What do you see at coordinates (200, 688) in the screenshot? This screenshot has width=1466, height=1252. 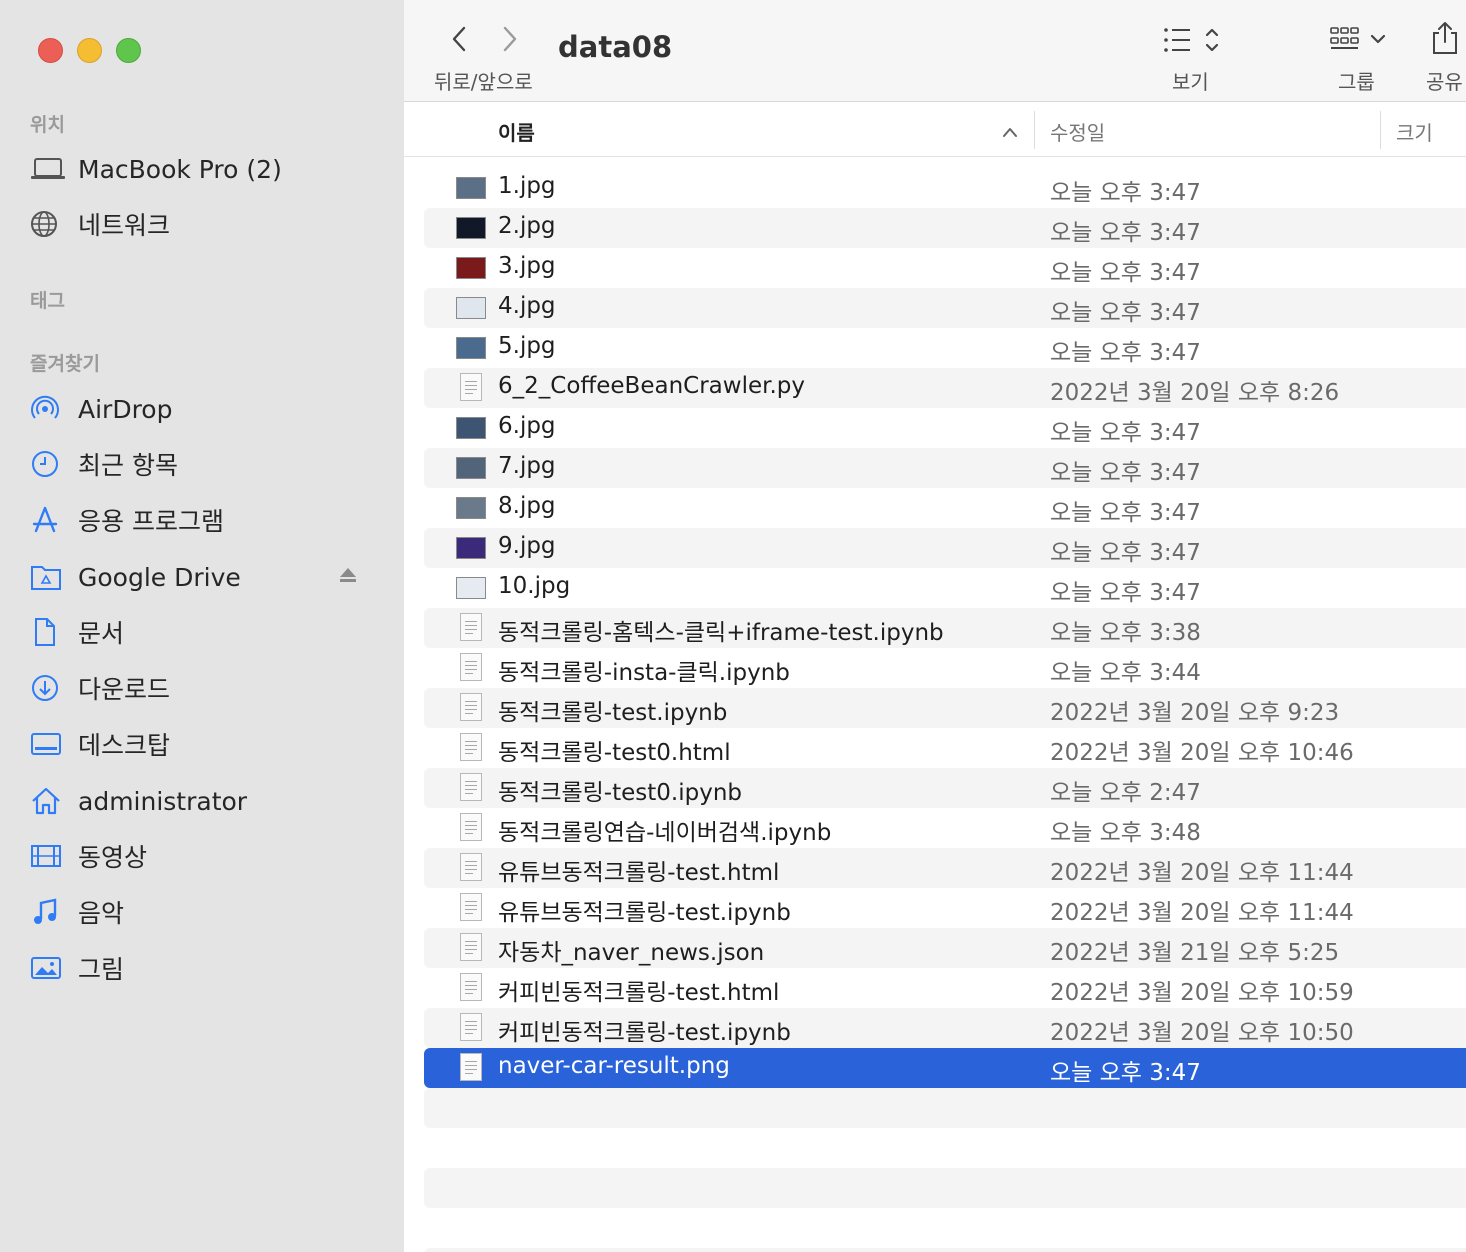 I see `sidebar-item-downloads: 다운로드` at bounding box center [200, 688].